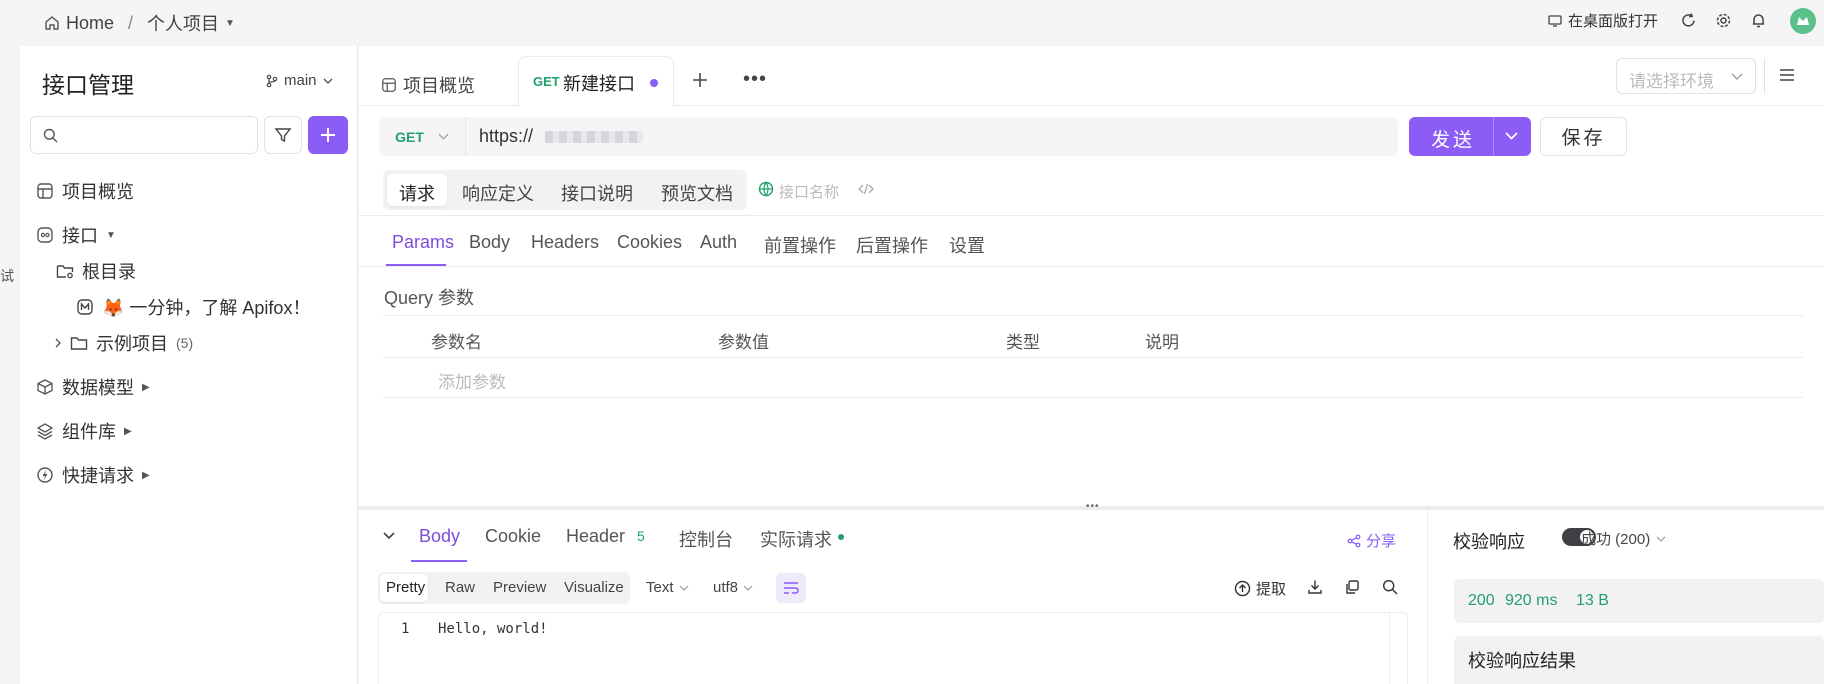 This screenshot has height=684, width=1824. What do you see at coordinates (1371, 540) in the screenshot?
I see `share-button: 分享` at bounding box center [1371, 540].